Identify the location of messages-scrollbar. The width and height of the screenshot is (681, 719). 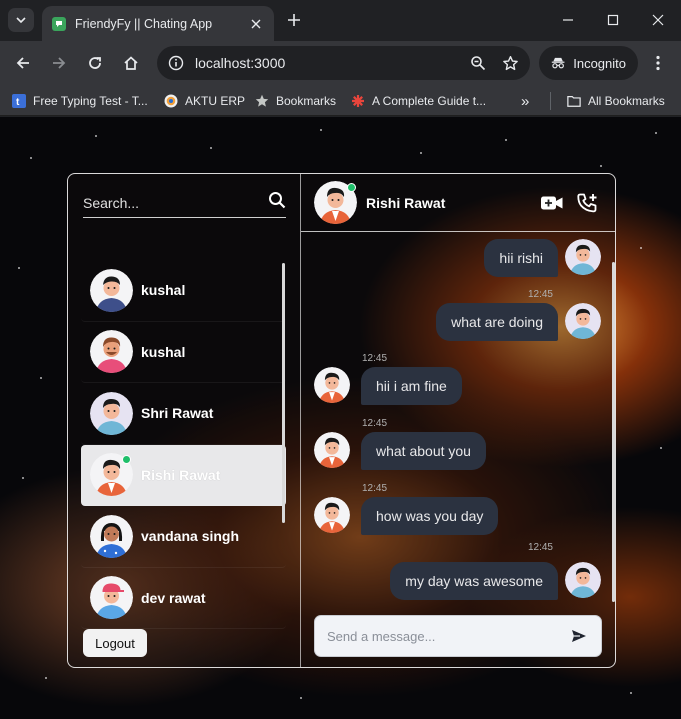
(613, 432).